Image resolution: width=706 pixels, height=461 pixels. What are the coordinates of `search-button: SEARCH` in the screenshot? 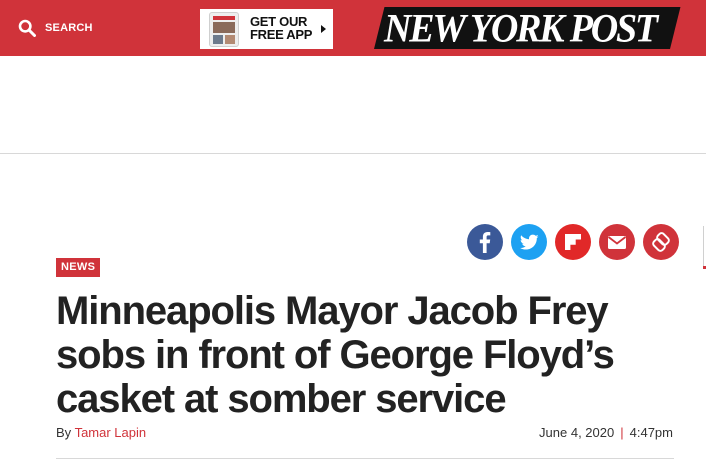 It's located at (55, 28).